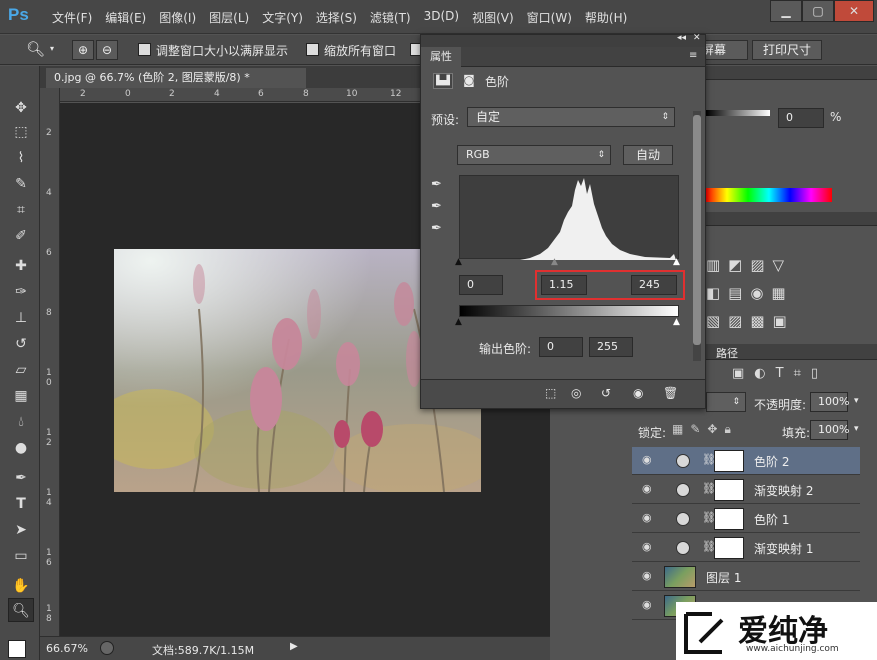 The width and height of the screenshot is (877, 660). I want to click on layer-row-levels-1: ◉ ⛓ 色阶 1, so click(746, 519).